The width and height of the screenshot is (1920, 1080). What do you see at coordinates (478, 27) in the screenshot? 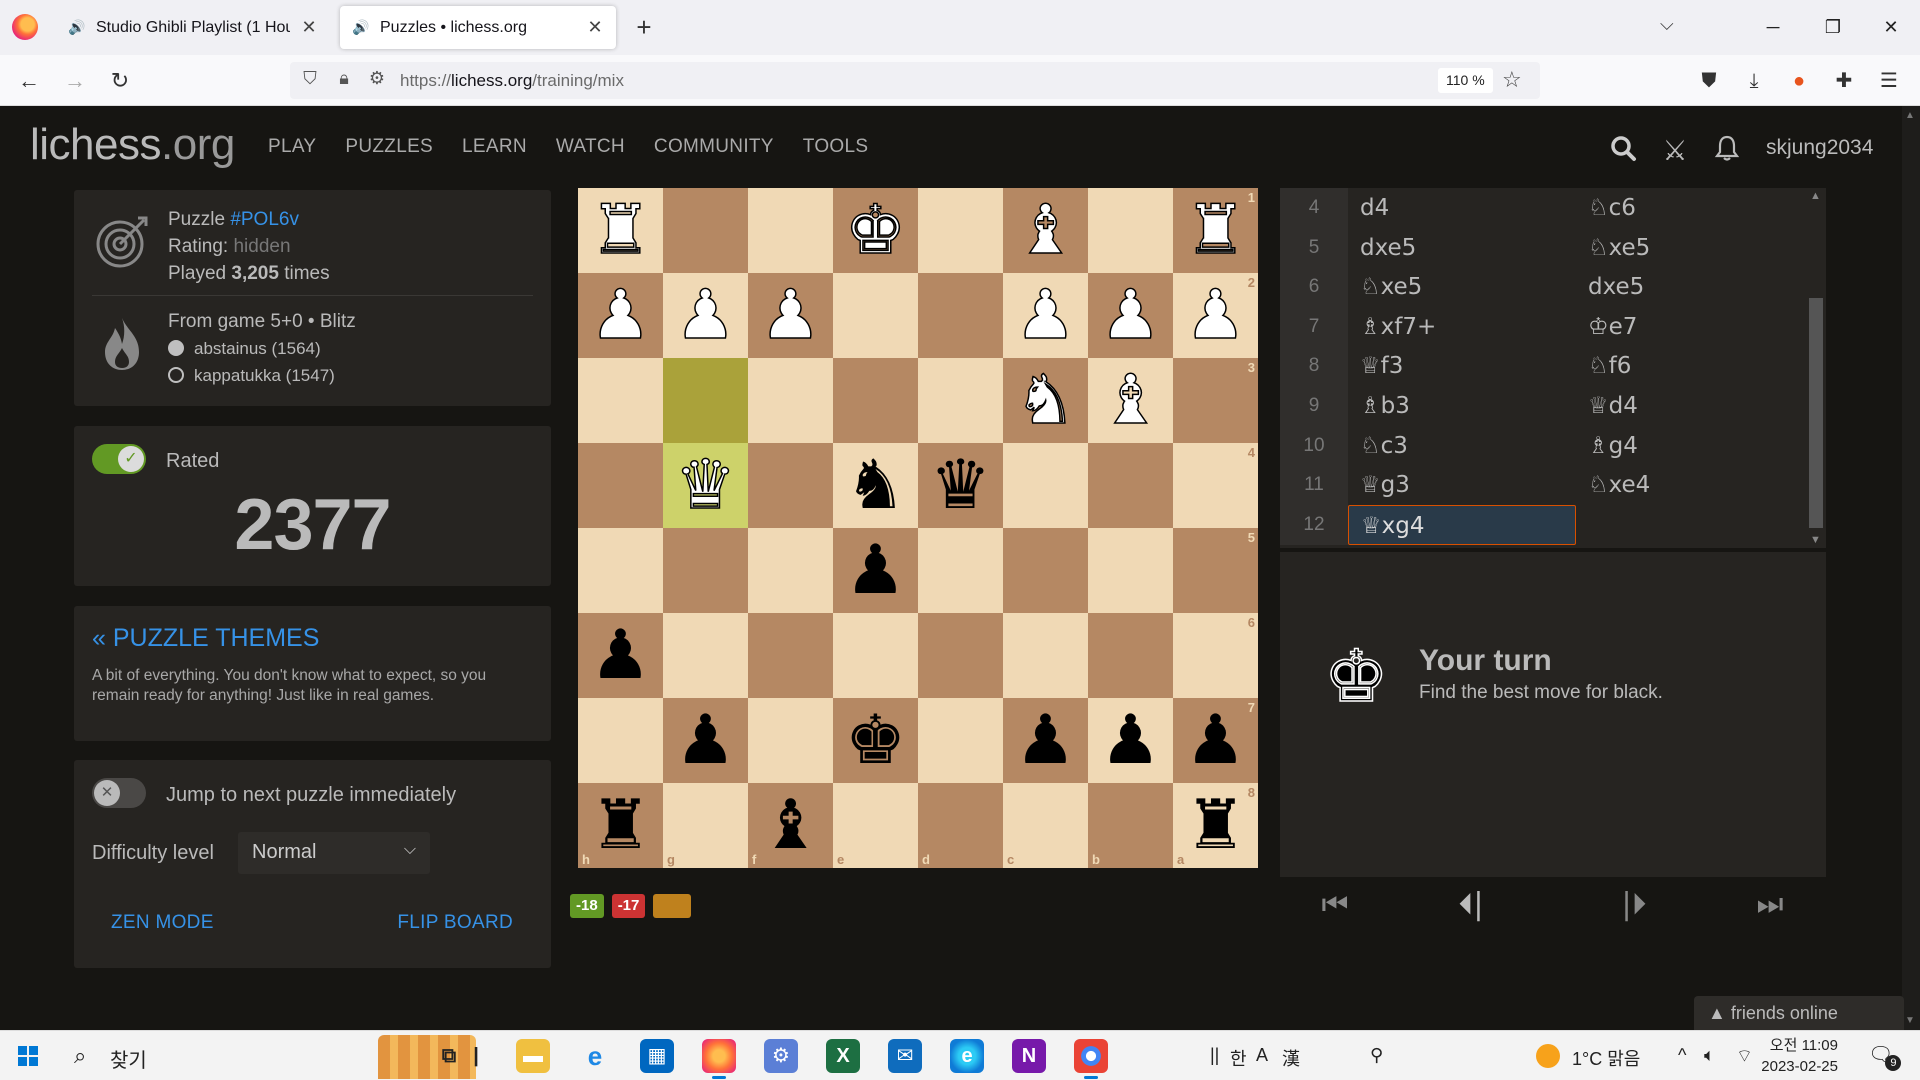
I see `tab-lichess-puzzles: 🔊 Puzzles • lichess.org ✕` at bounding box center [478, 27].